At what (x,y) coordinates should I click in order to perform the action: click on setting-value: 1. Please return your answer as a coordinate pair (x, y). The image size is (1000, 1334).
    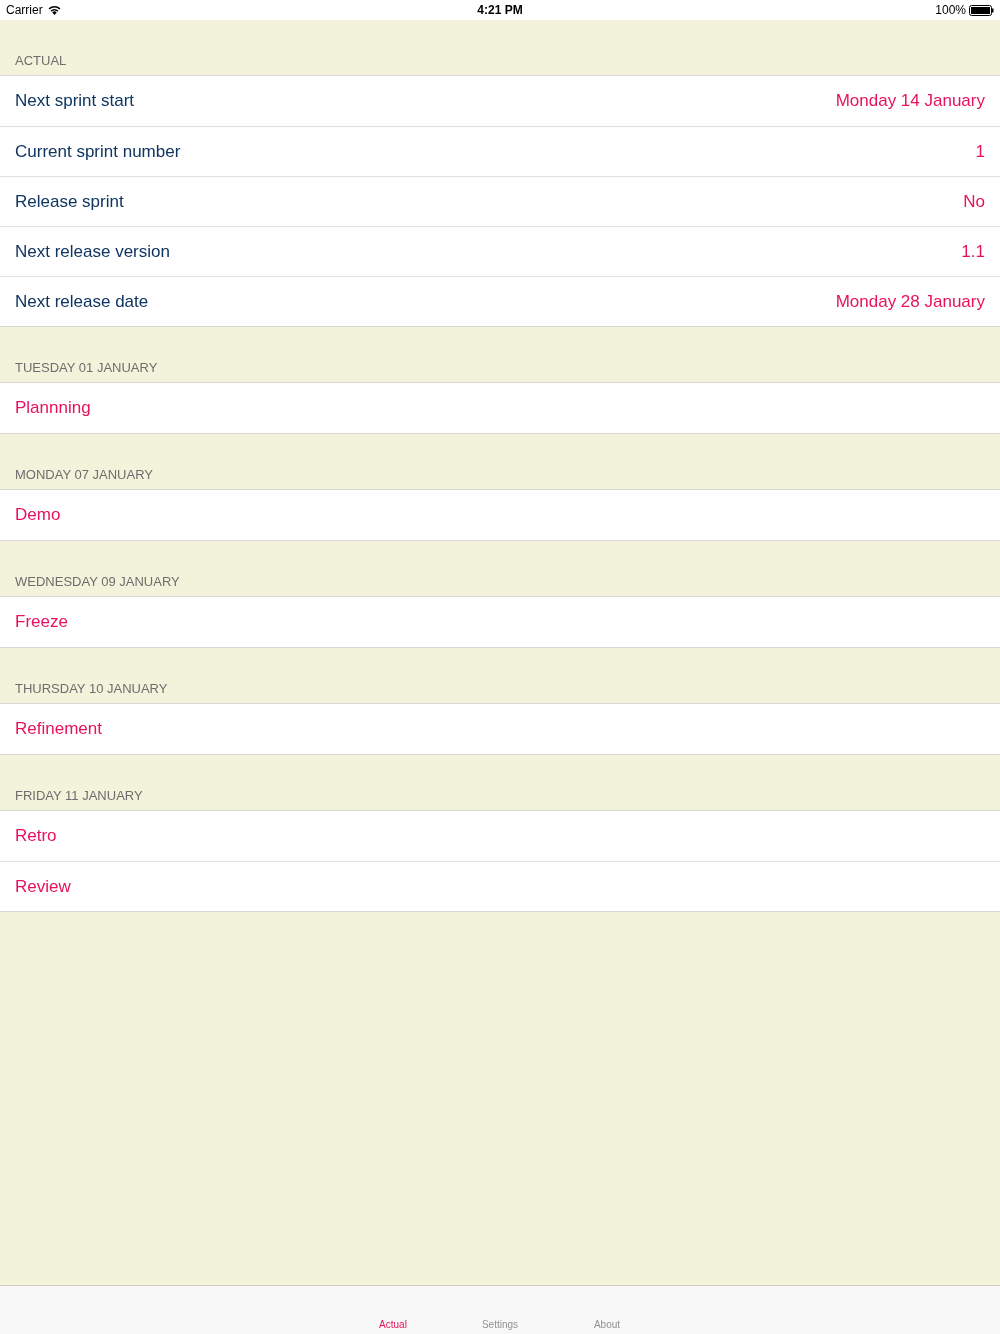
    Looking at the image, I should click on (980, 151).